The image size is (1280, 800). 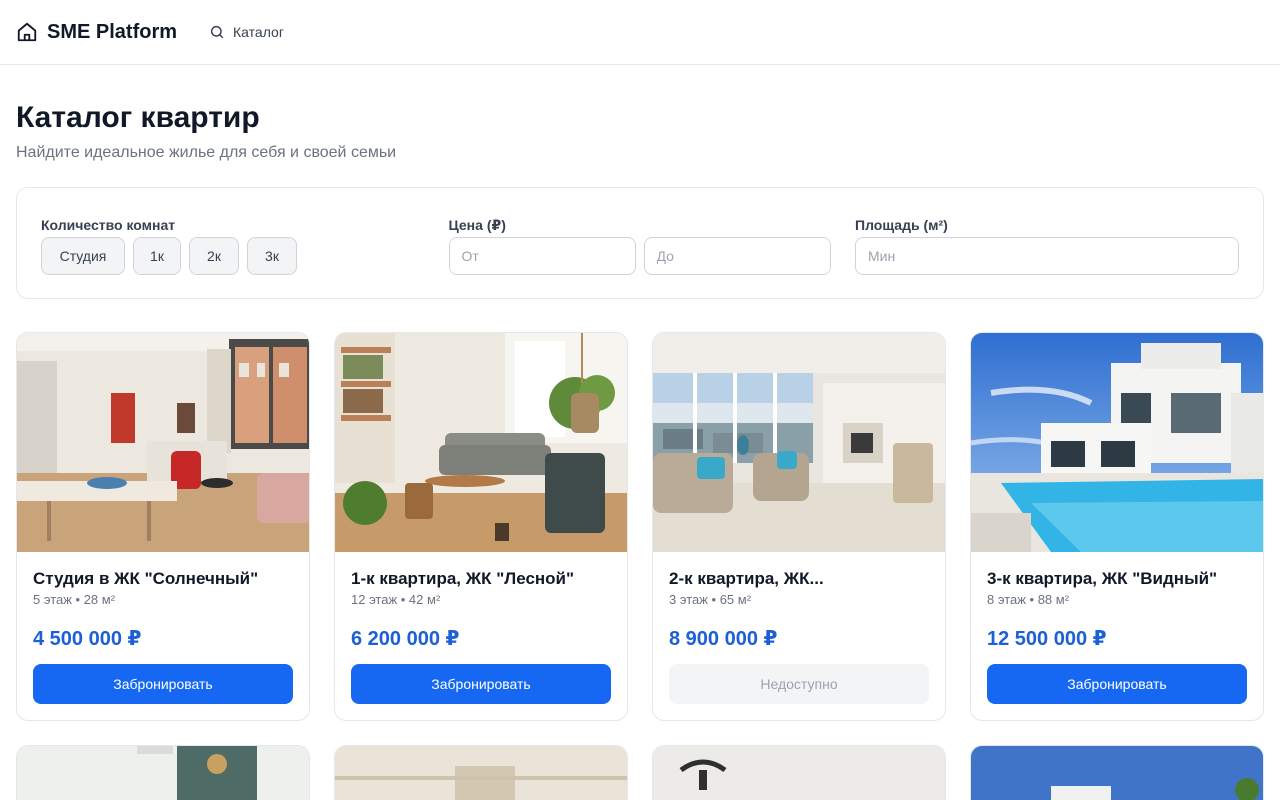 I want to click on room-2k-button: 2к, so click(x=214, y=256).